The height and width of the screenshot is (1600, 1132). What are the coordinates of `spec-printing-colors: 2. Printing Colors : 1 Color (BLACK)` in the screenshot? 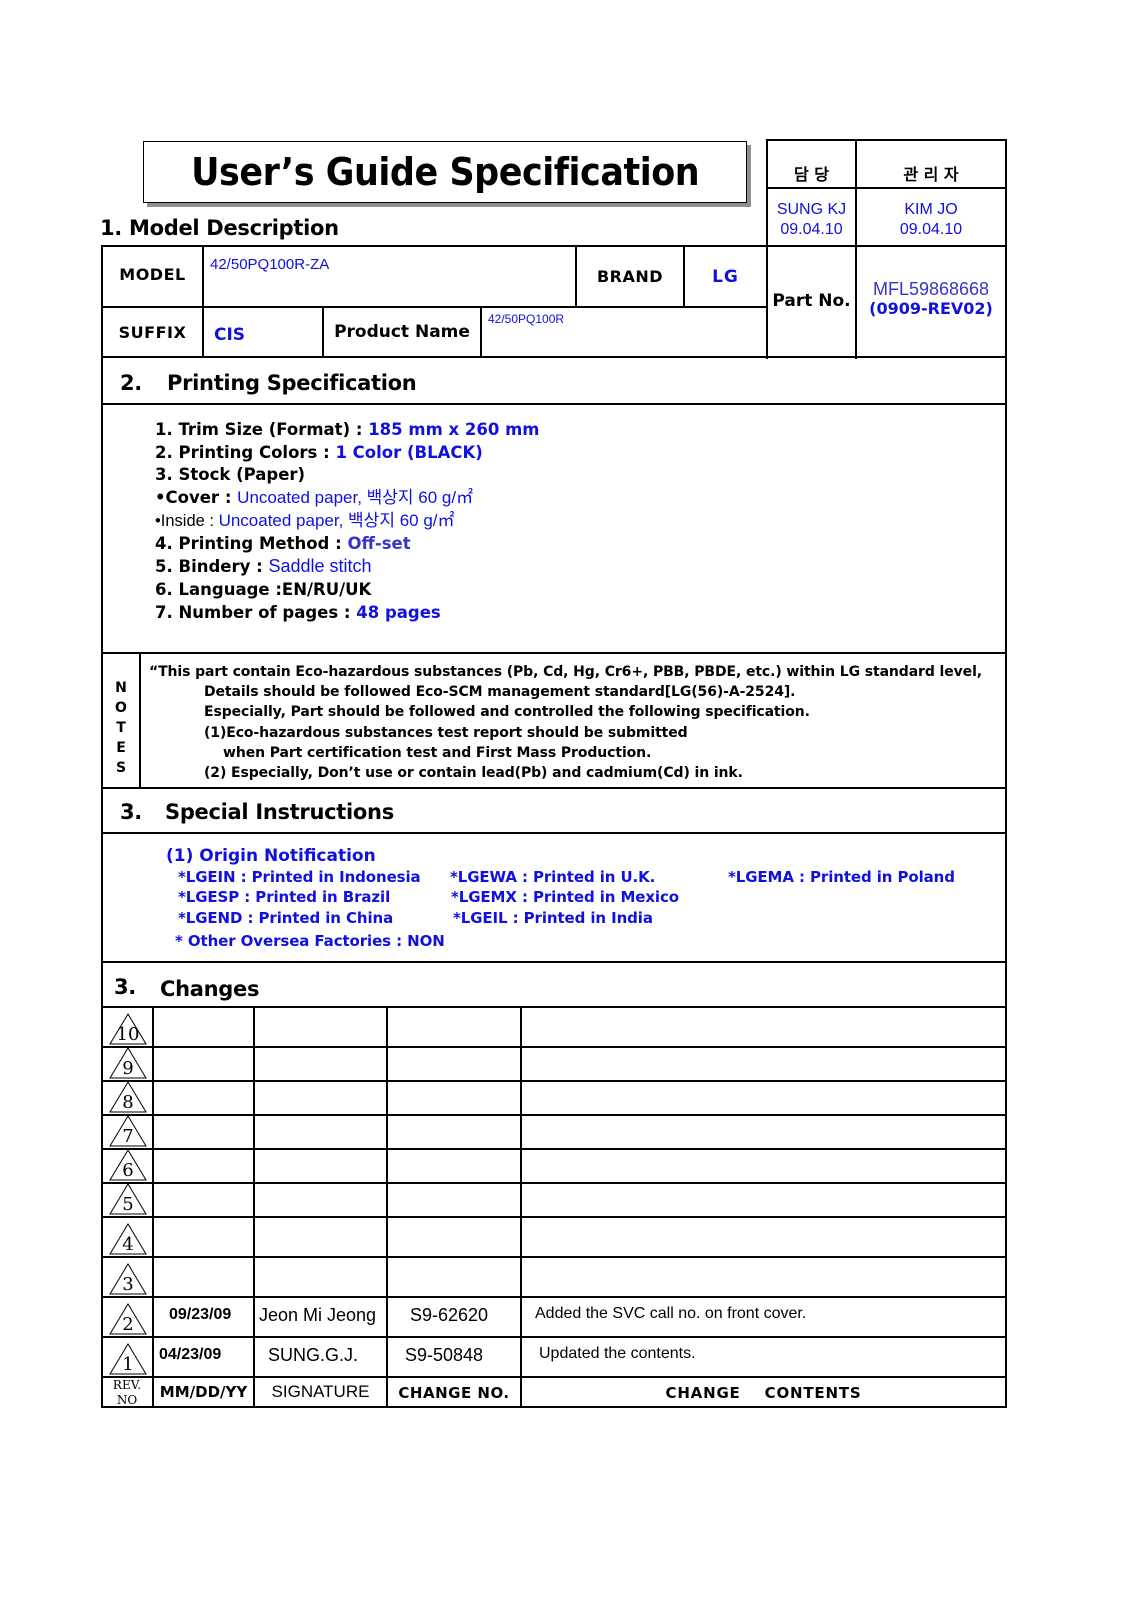 It's located at (347, 453).